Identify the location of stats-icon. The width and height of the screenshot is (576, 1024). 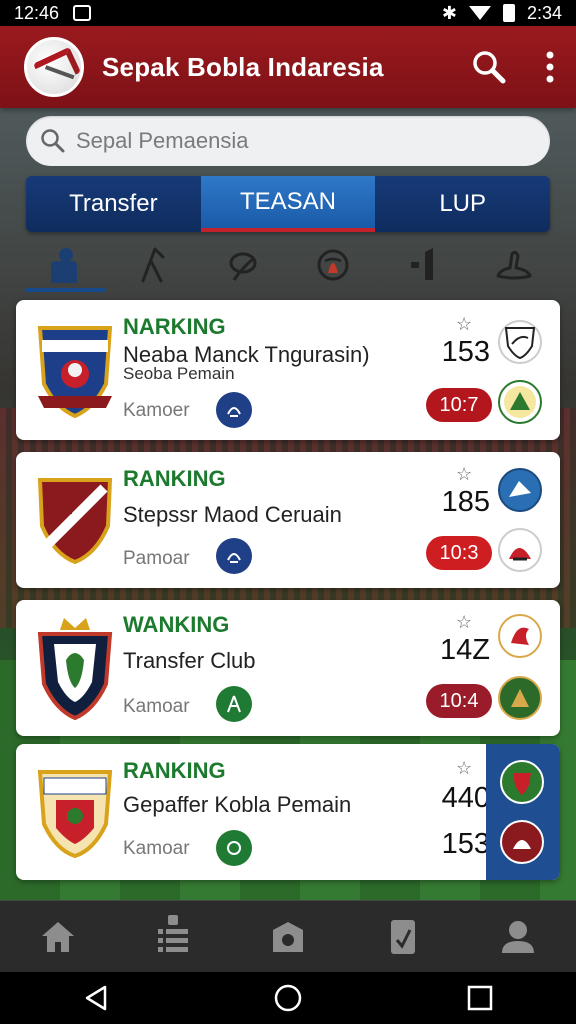
(421, 264).